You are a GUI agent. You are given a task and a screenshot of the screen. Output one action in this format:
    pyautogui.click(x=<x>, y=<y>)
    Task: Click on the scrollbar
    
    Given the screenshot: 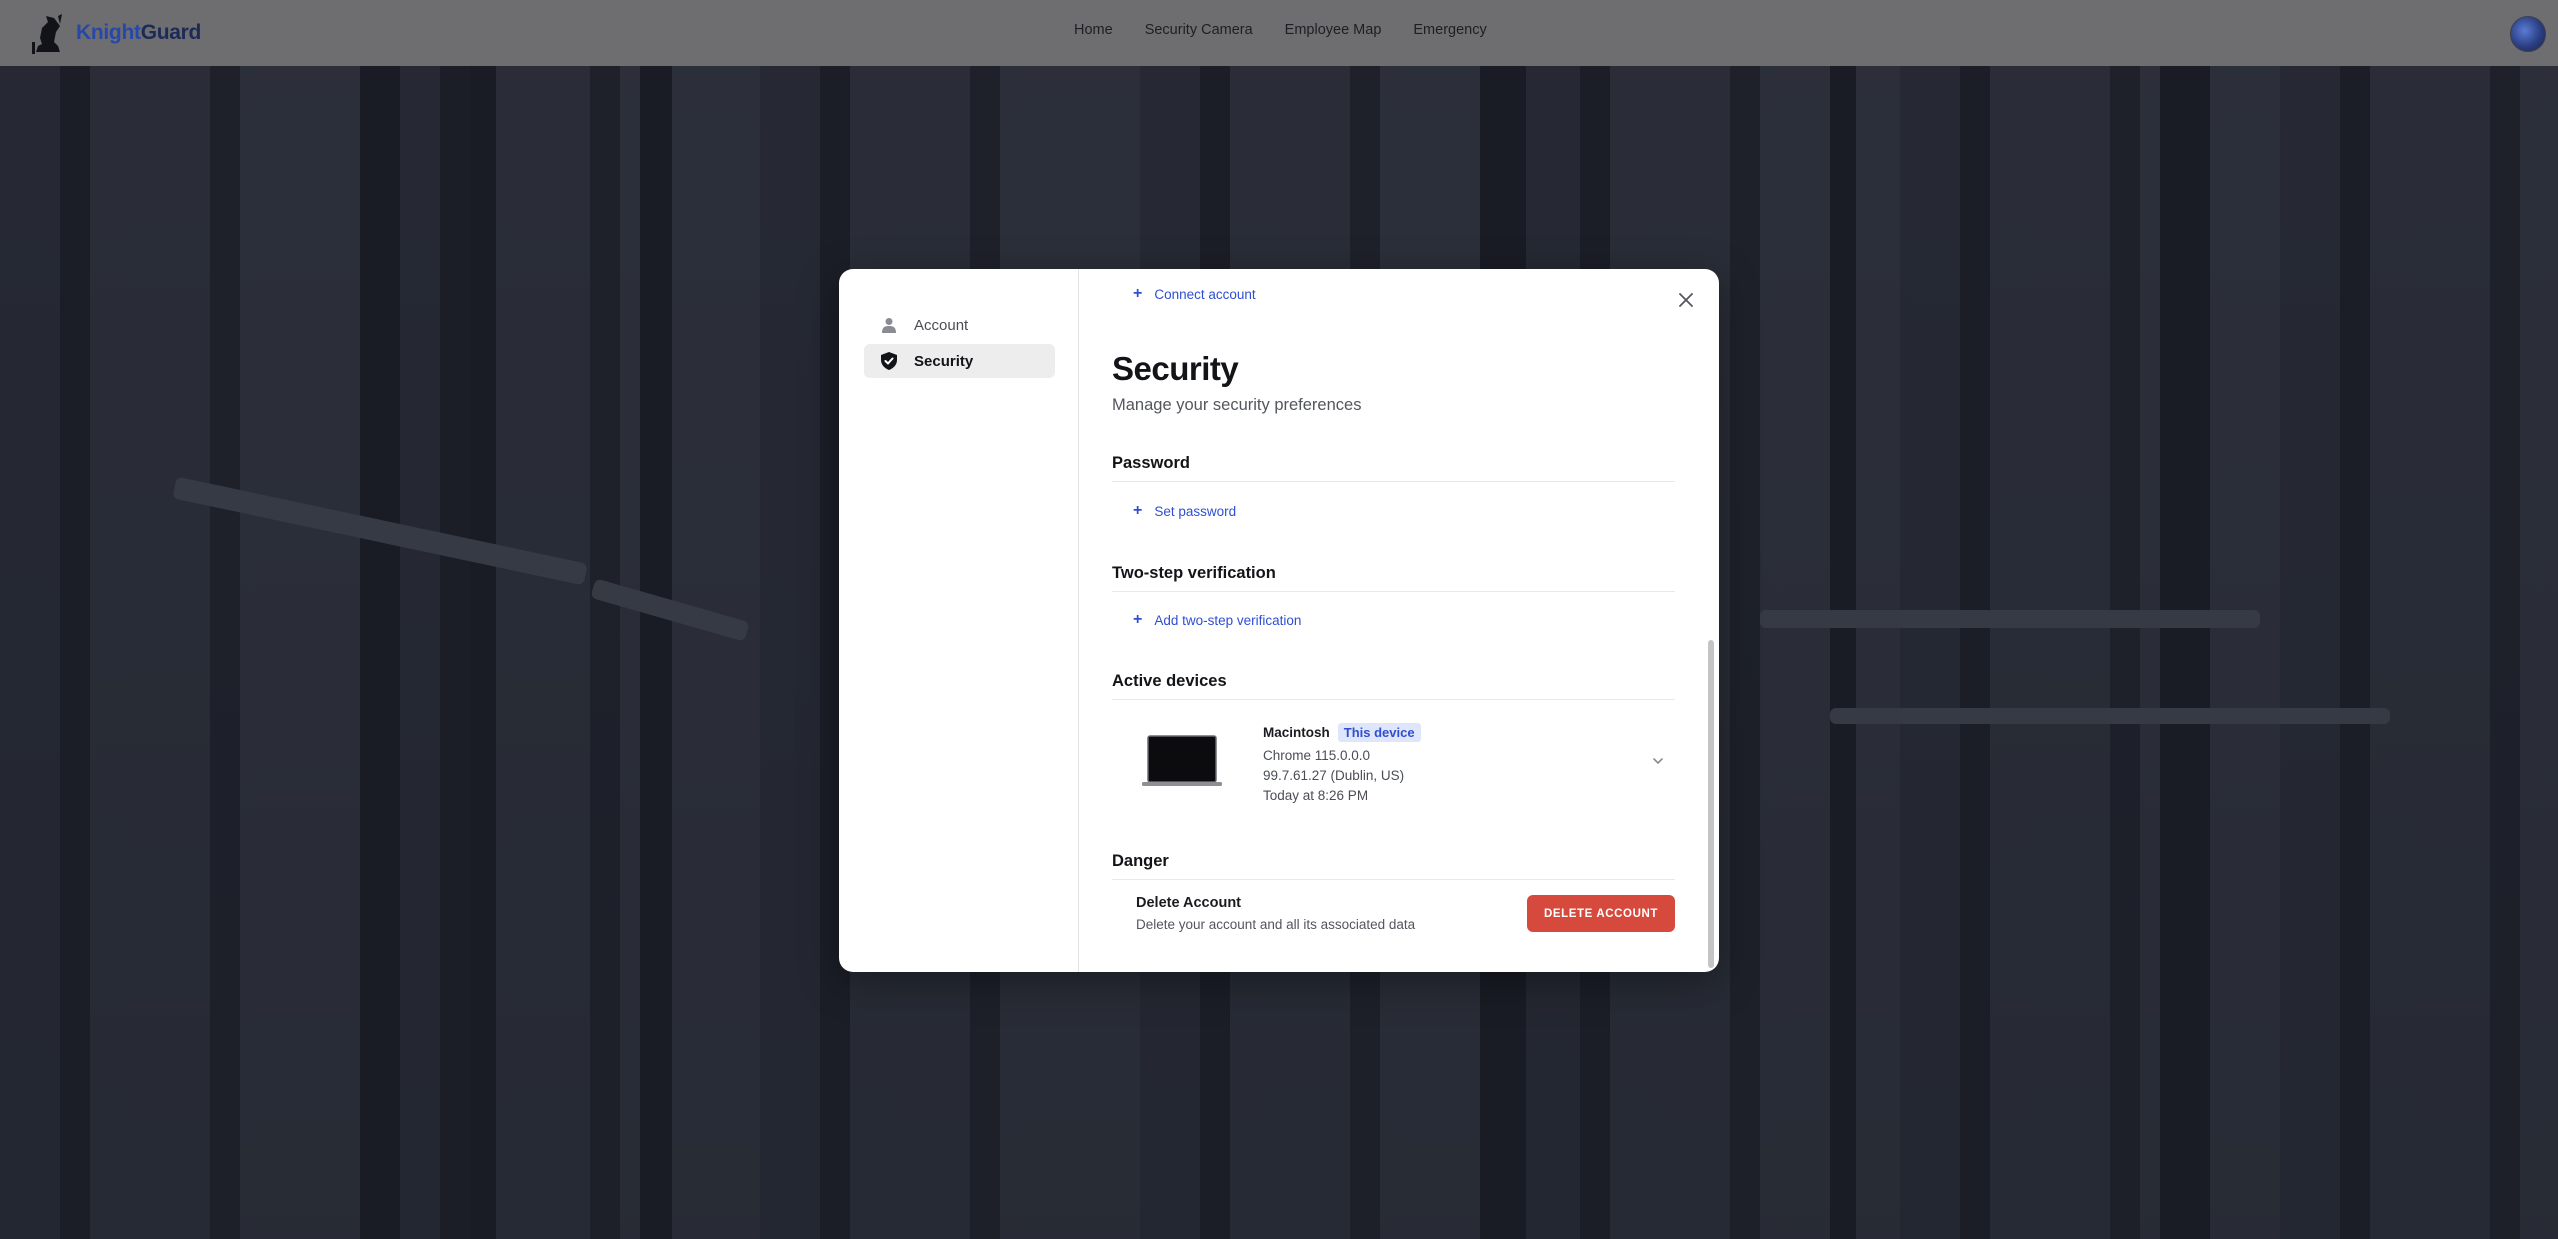 What is the action you would take?
    pyautogui.click(x=1711, y=804)
    